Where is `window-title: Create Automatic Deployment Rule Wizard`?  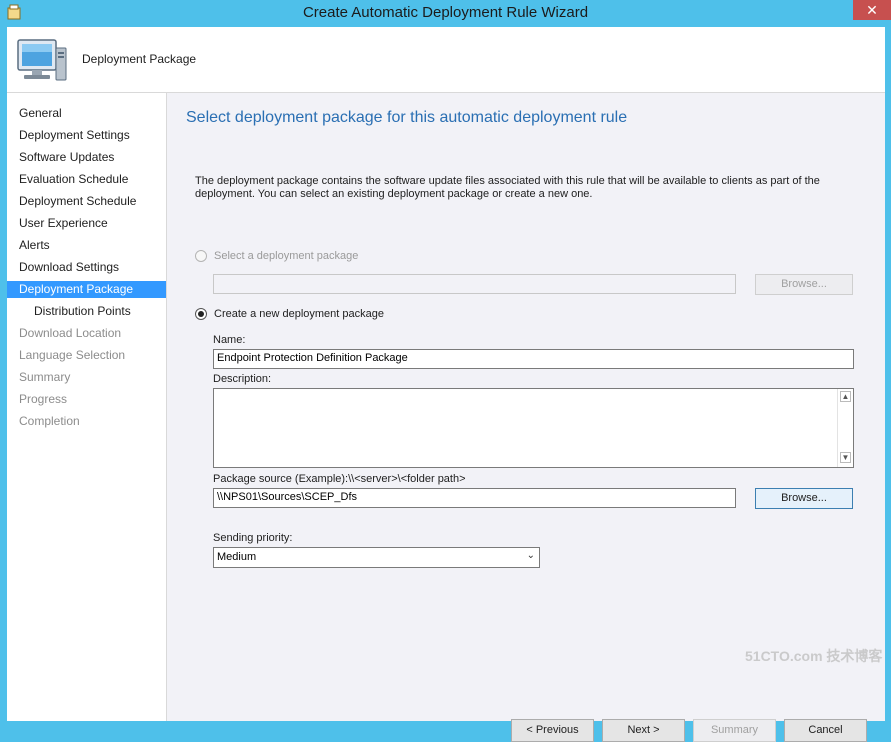 window-title: Create Automatic Deployment Rule Wizard is located at coordinates (445, 12).